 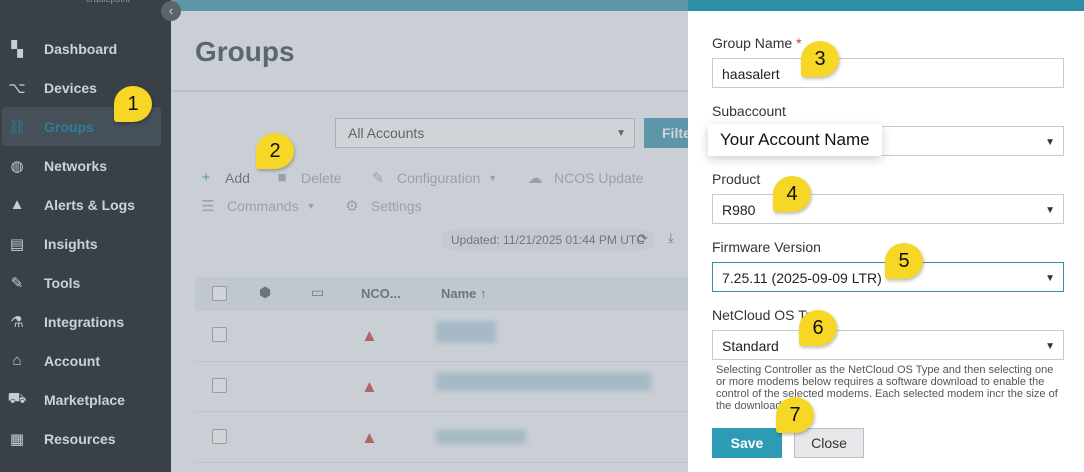 What do you see at coordinates (739, 210) in the screenshot?
I see `product-value: R980` at bounding box center [739, 210].